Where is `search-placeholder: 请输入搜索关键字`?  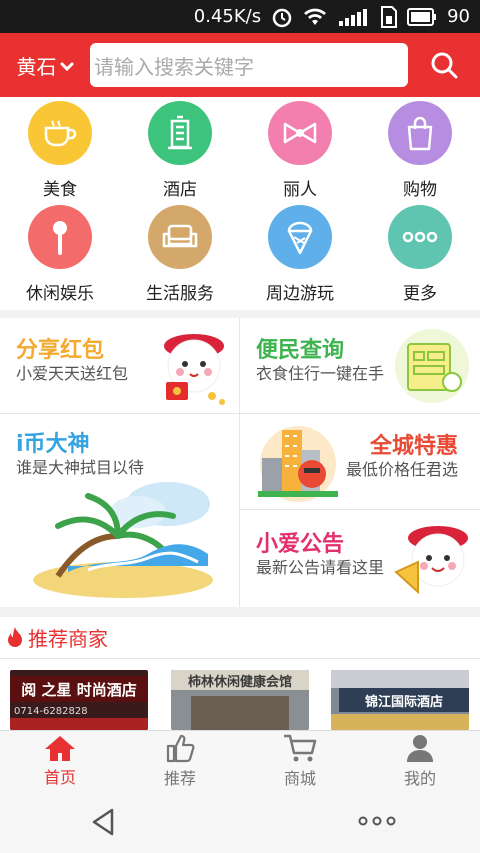
search-placeholder: 请输入搜索关键字 is located at coordinates (174, 66).